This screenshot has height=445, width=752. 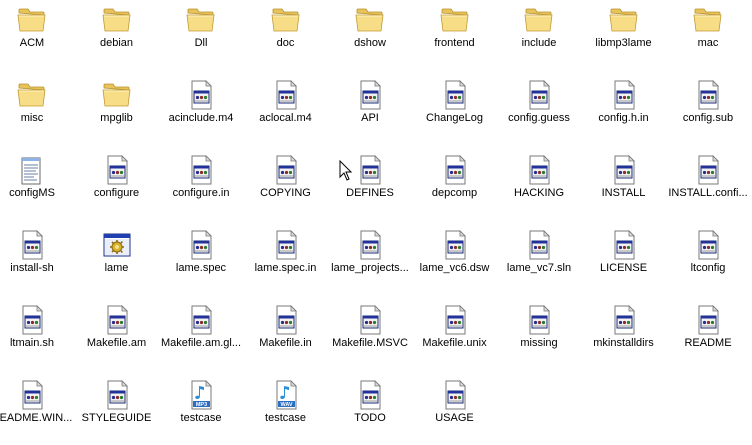 I want to click on file-item: missing, so click(x=539, y=335).